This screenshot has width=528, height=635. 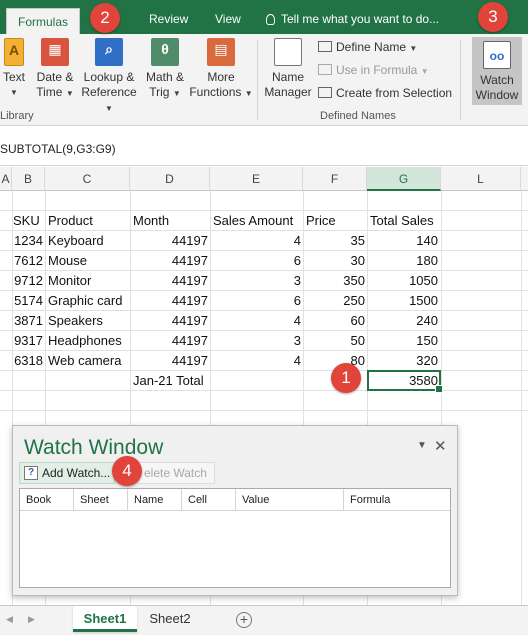 I want to click on more-functions-button: ▤ More Functions ▼, so click(x=221, y=69).